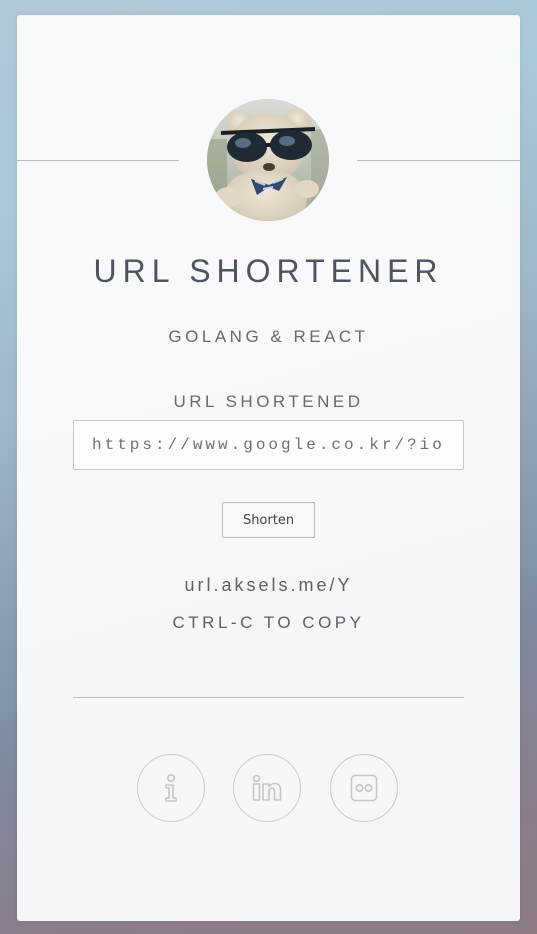  Describe the element at coordinates (268, 336) in the screenshot. I see `page-subtitle: GOLANG & REACT` at that location.